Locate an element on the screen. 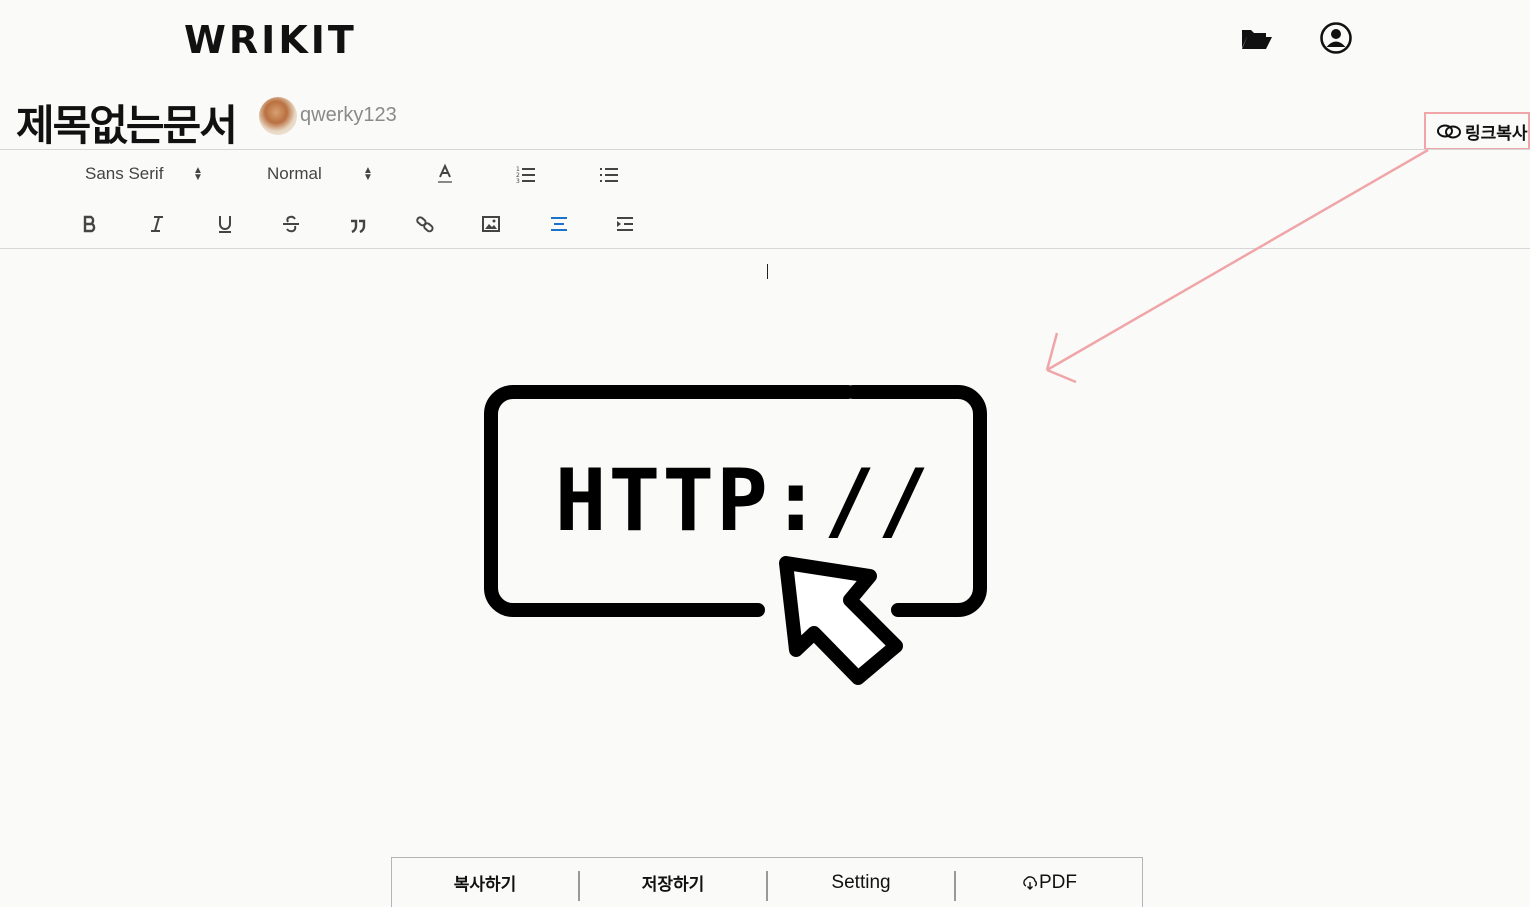 The width and height of the screenshot is (1530, 907). setting-button: Setting is located at coordinates (861, 882).